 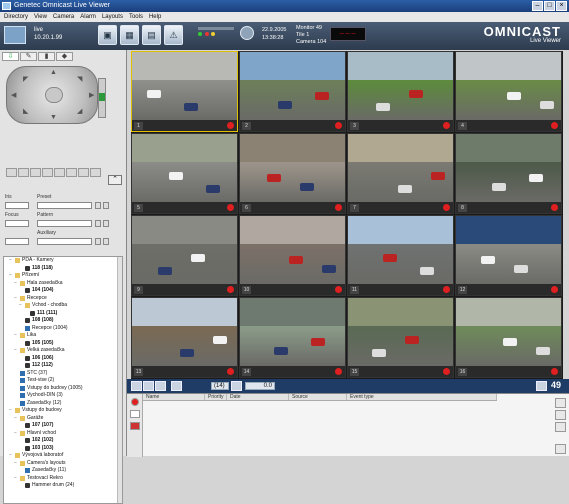 I want to click on ptz-joystick: ▲ ▼ ◀ ▶ ◤ ◥ ◣ ◢, so click(x=52, y=95).